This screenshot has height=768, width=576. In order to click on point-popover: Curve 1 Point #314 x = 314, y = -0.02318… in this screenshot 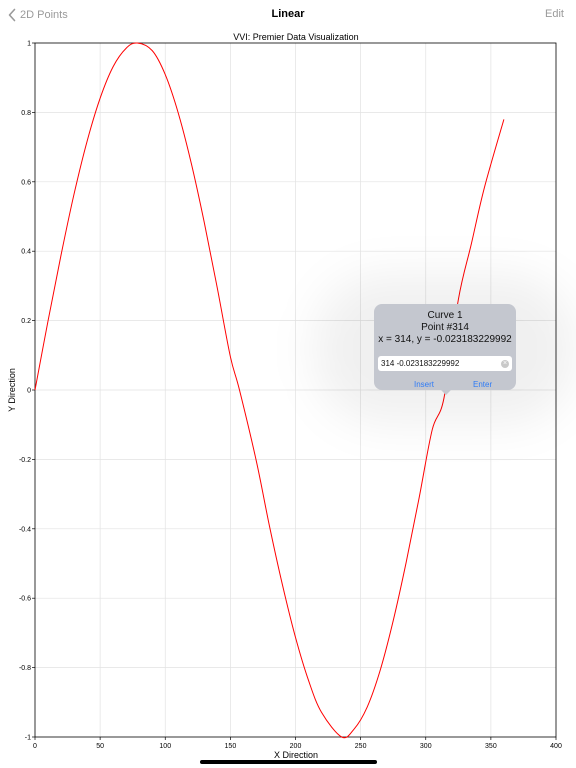, I will do `click(445, 349)`.